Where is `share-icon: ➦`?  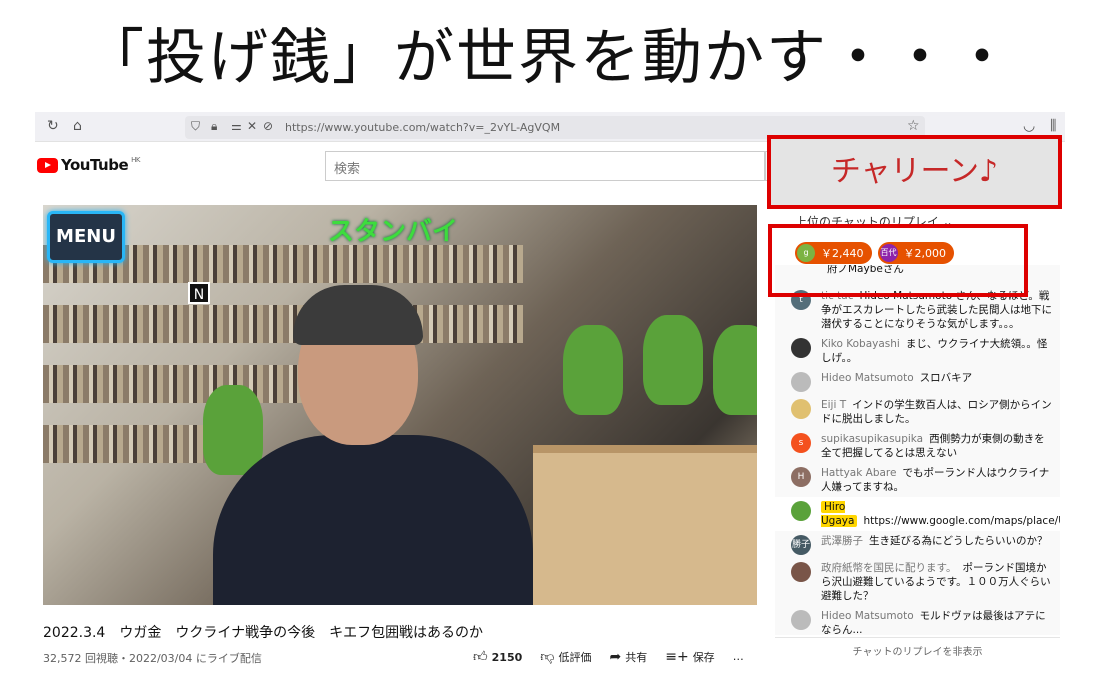
share-icon: ➦ is located at coordinates (615, 656).